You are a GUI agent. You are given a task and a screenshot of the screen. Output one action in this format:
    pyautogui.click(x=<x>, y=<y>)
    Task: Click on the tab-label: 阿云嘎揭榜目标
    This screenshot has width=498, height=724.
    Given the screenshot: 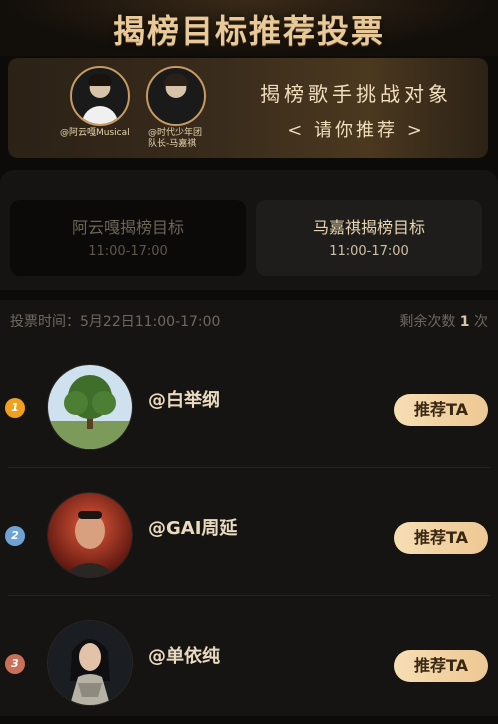 What is the action you would take?
    pyautogui.click(x=127, y=227)
    